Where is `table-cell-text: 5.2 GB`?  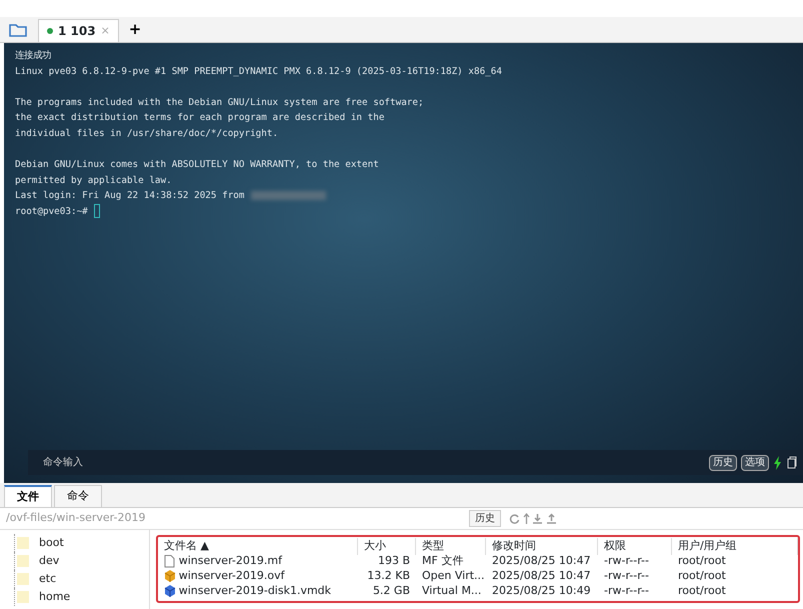
table-cell-text: 5.2 GB is located at coordinates (391, 591).